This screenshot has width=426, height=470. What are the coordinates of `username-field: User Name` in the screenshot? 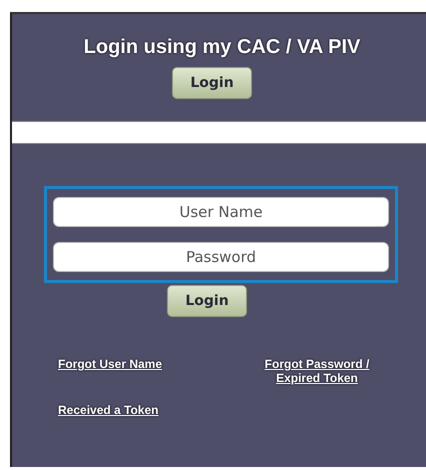 It's located at (221, 212).